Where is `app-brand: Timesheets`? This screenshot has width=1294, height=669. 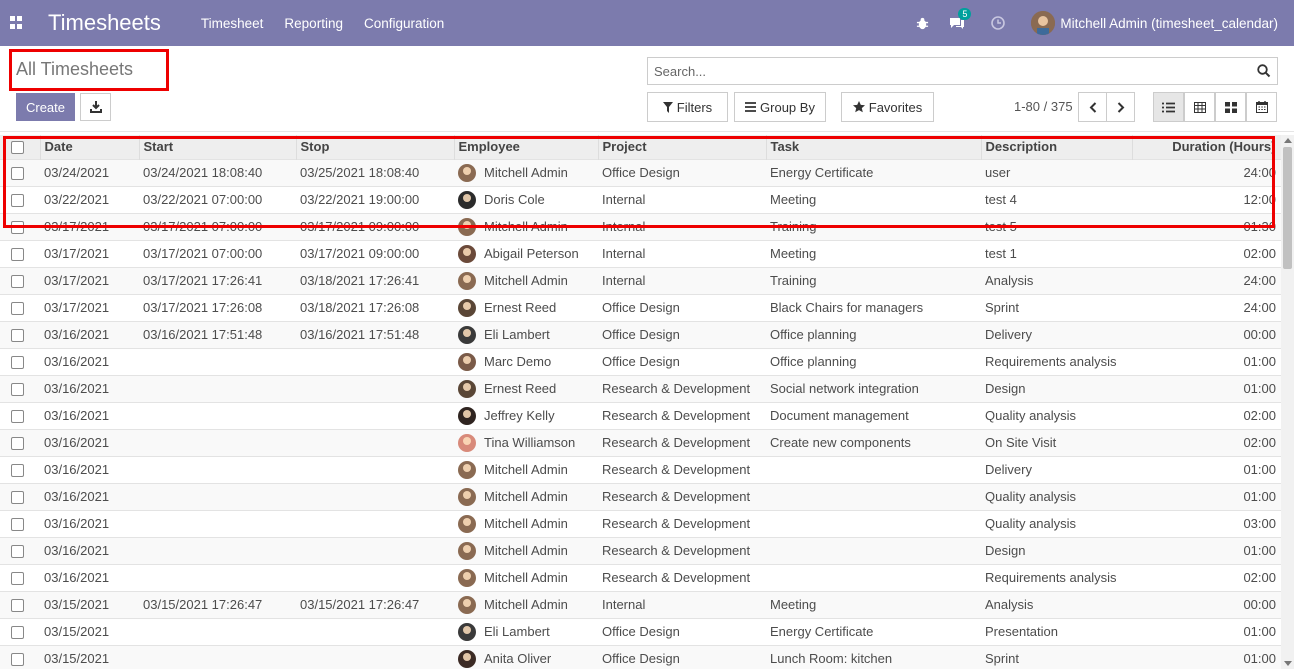
app-brand: Timesheets is located at coordinates (104, 23).